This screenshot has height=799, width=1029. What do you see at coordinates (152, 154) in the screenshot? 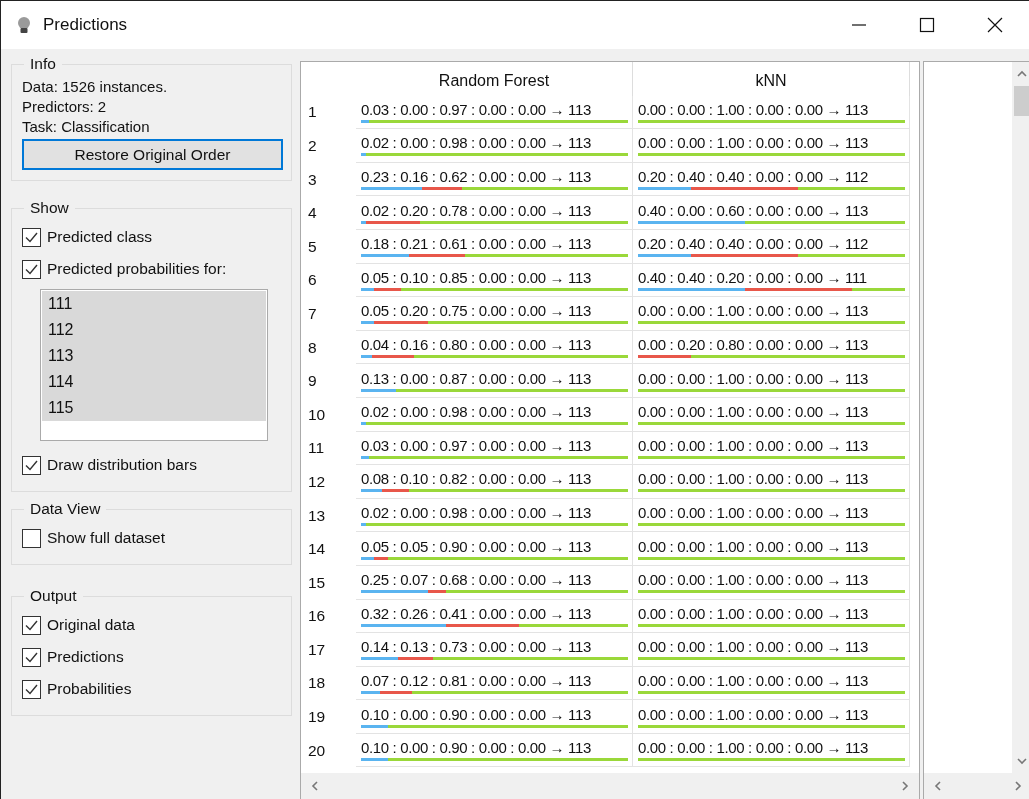
I see `restore-order-button: Restore Original Order` at bounding box center [152, 154].